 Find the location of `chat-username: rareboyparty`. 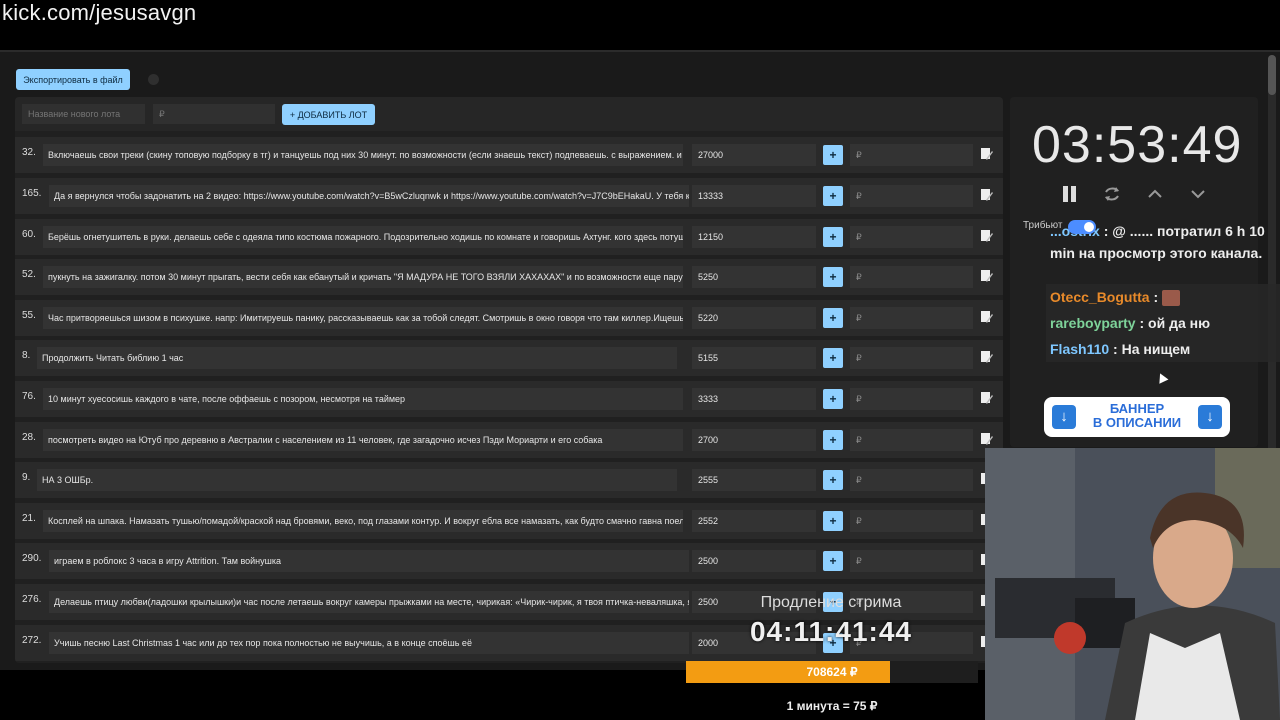

chat-username: rareboyparty is located at coordinates (1093, 323).